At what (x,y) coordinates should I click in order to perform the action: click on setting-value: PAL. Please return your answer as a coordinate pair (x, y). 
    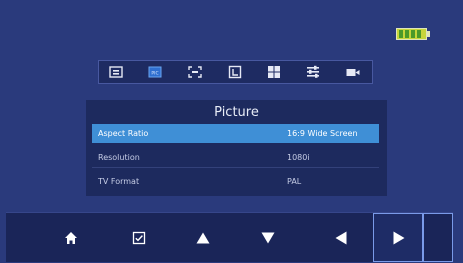
    Looking at the image, I should click on (294, 181).